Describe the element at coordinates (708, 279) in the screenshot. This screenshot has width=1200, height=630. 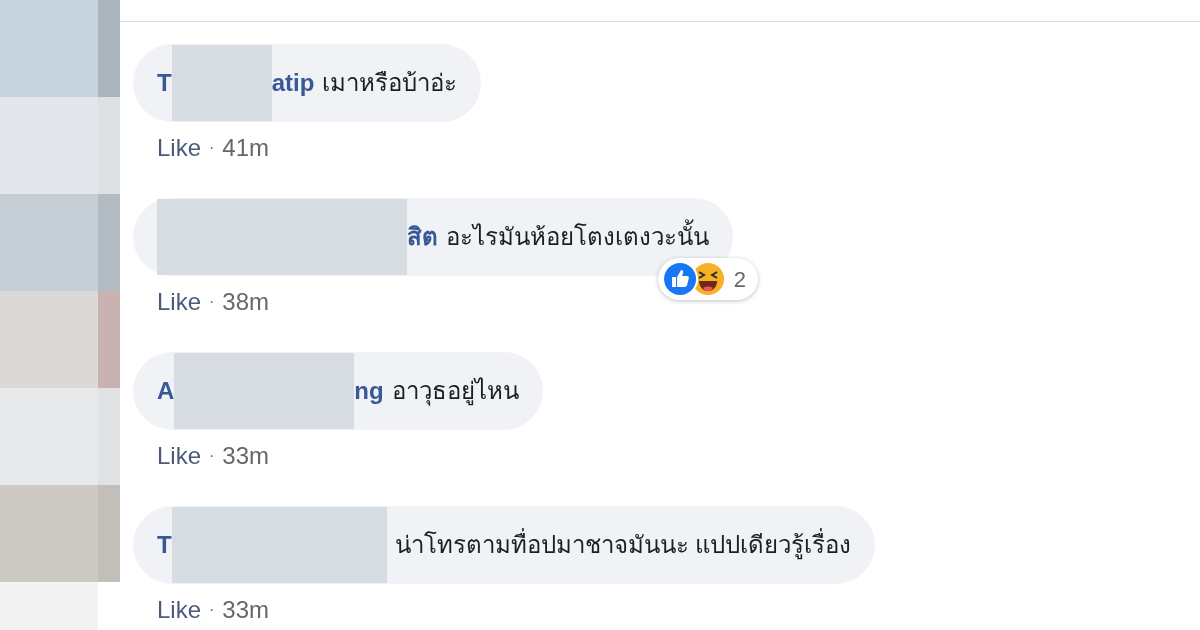
I see `reaction-summary: 2` at that location.